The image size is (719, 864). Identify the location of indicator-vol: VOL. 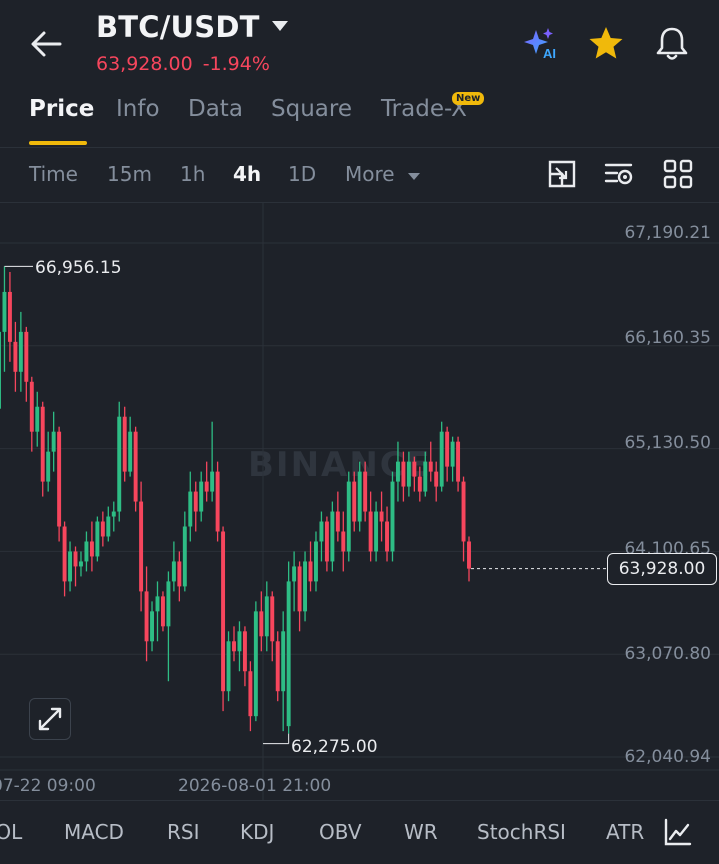
(11, 832).